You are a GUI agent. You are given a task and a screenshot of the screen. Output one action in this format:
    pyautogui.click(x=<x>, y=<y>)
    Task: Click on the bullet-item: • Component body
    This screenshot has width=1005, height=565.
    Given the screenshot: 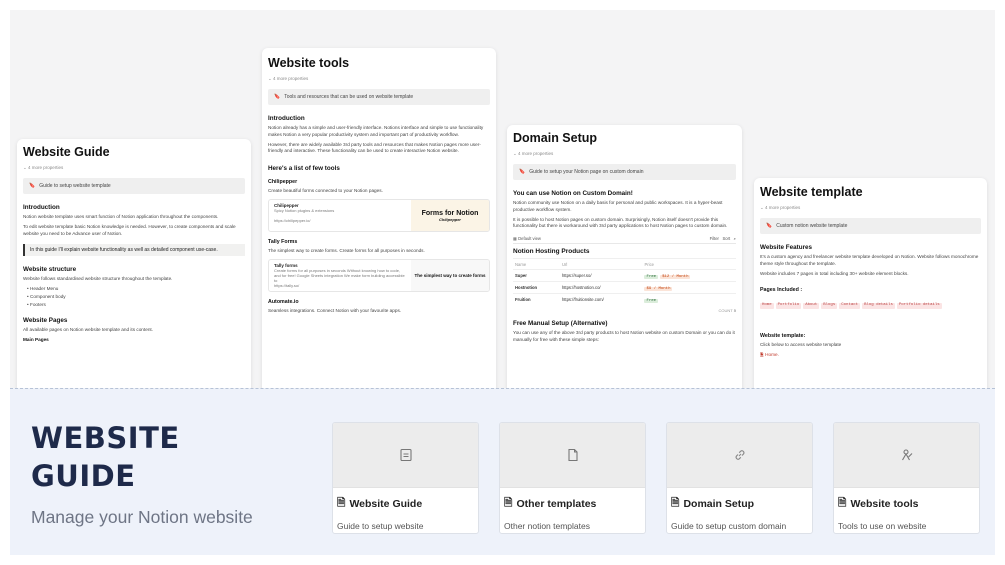 What is the action you would take?
    pyautogui.click(x=46, y=297)
    